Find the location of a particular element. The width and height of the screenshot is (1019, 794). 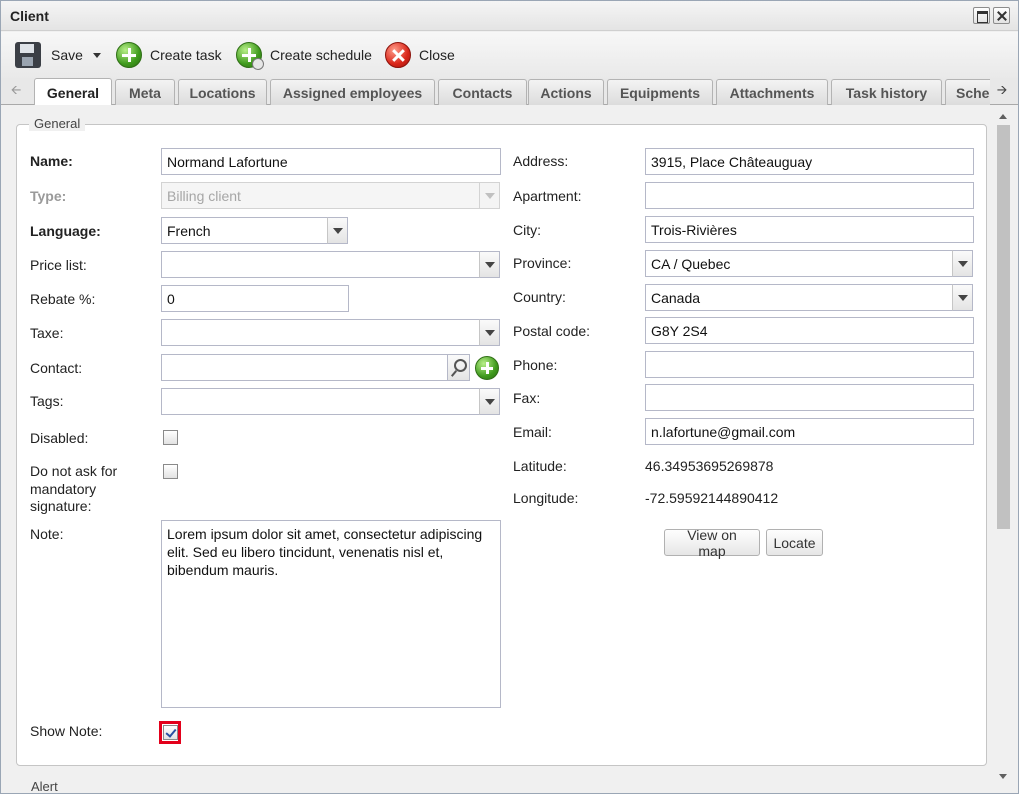

create-task-button: Create task is located at coordinates (169, 55).